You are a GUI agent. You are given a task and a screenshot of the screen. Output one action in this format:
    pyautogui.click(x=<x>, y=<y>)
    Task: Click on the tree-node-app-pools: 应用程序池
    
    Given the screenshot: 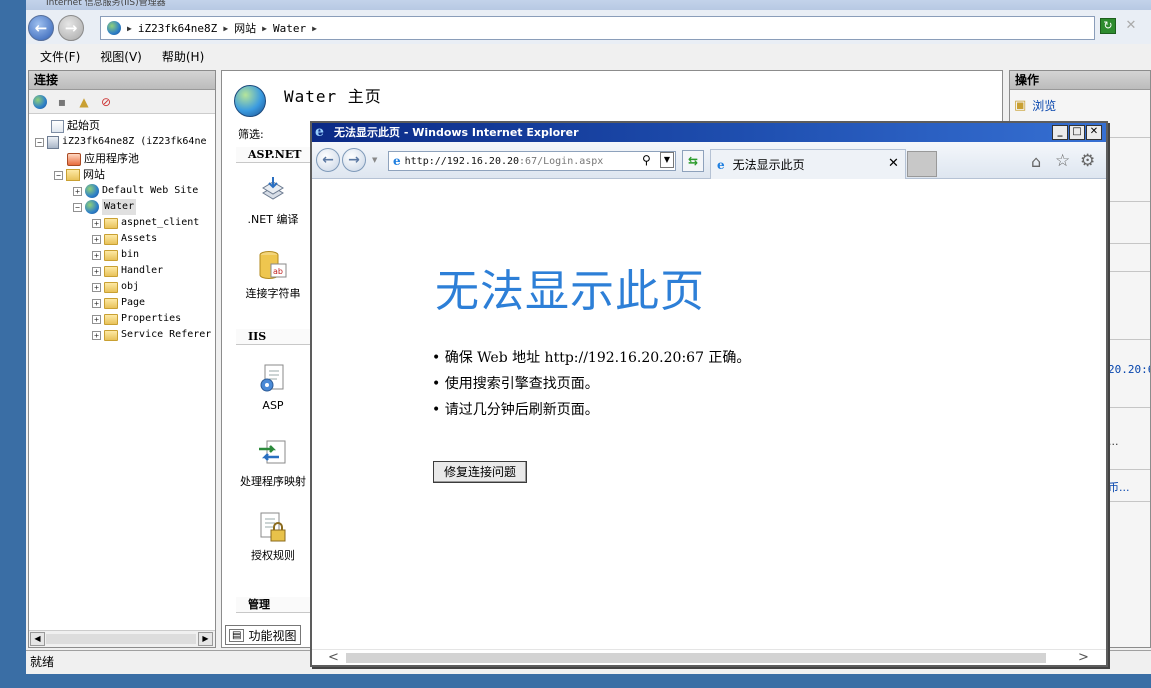 What is the action you would take?
    pyautogui.click(x=103, y=159)
    